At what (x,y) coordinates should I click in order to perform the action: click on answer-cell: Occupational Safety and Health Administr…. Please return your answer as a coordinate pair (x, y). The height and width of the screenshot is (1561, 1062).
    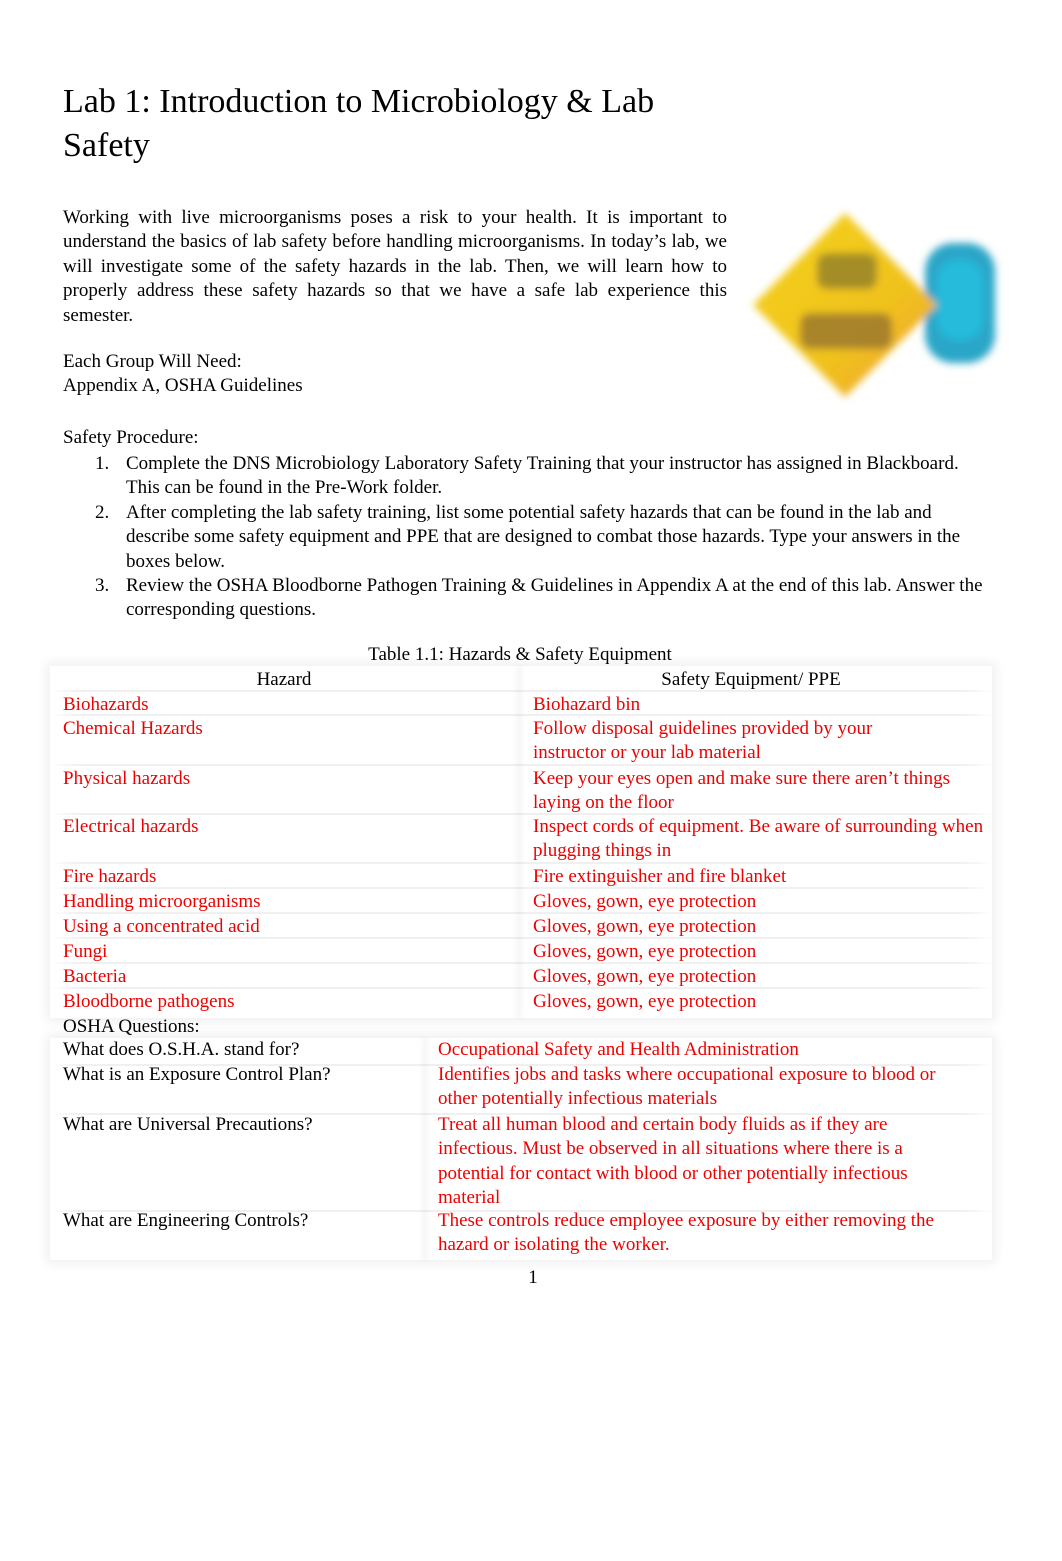
    Looking at the image, I should click on (708, 1050).